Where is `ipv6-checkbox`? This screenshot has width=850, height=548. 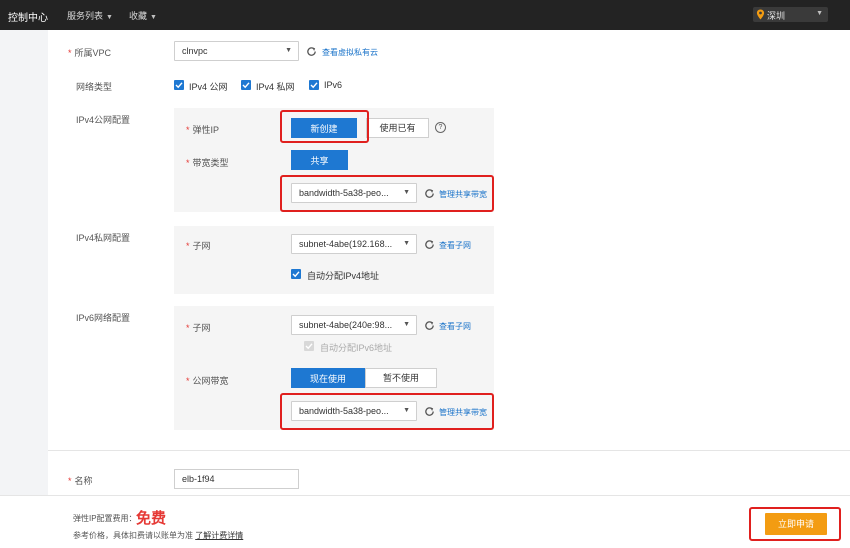
ipv6-checkbox is located at coordinates (314, 85).